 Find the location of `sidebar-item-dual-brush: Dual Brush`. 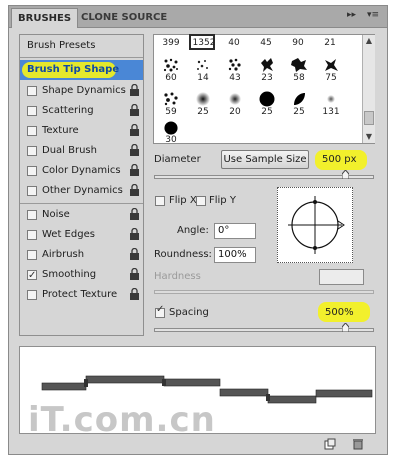

sidebar-item-dual-brush: Dual Brush is located at coordinates (81, 151).